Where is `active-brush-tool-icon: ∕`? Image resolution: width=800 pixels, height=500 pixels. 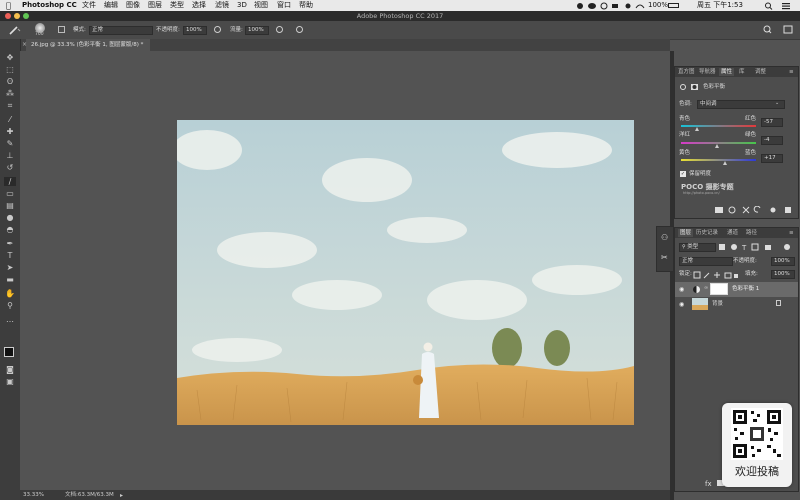 active-brush-tool-icon: ∕ is located at coordinates (10, 181).